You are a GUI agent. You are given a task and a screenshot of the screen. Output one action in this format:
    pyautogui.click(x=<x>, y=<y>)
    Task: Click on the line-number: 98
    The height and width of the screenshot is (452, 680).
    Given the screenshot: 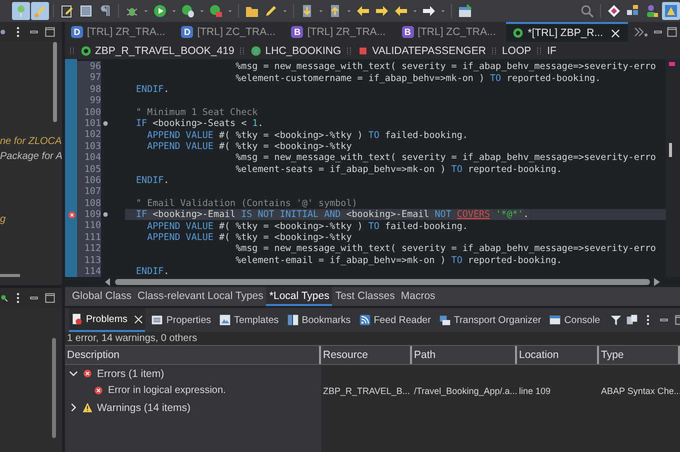 What is the action you would take?
    pyautogui.click(x=89, y=90)
    